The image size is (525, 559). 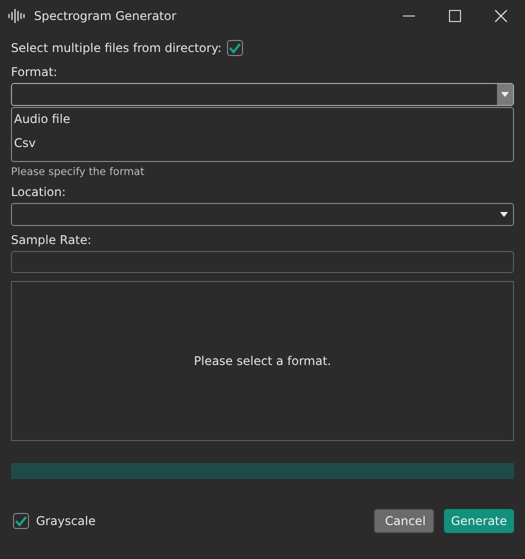 What do you see at coordinates (262, 262) in the screenshot?
I see `sample-rate-field` at bounding box center [262, 262].